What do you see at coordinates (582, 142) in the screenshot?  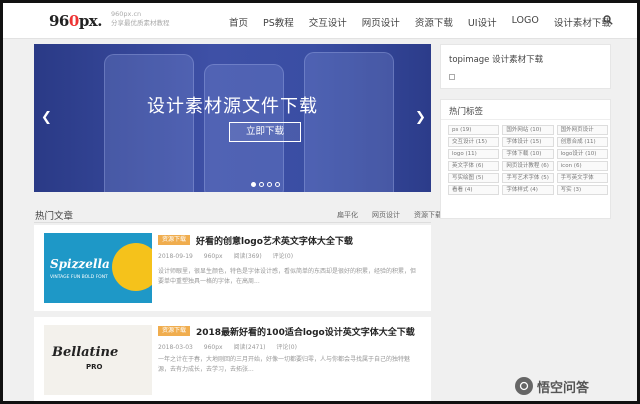 I see `tag-item: 创意合成 (11)` at bounding box center [582, 142].